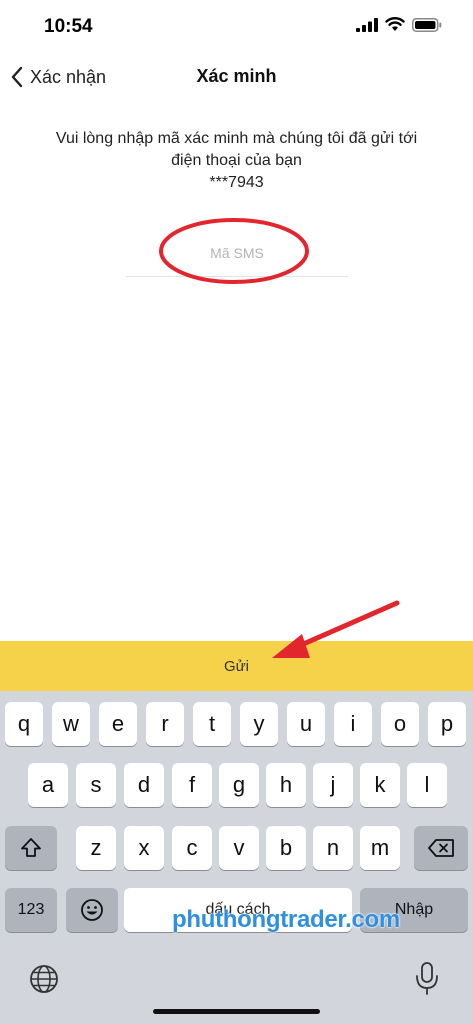  I want to click on delete-key, so click(441, 848).